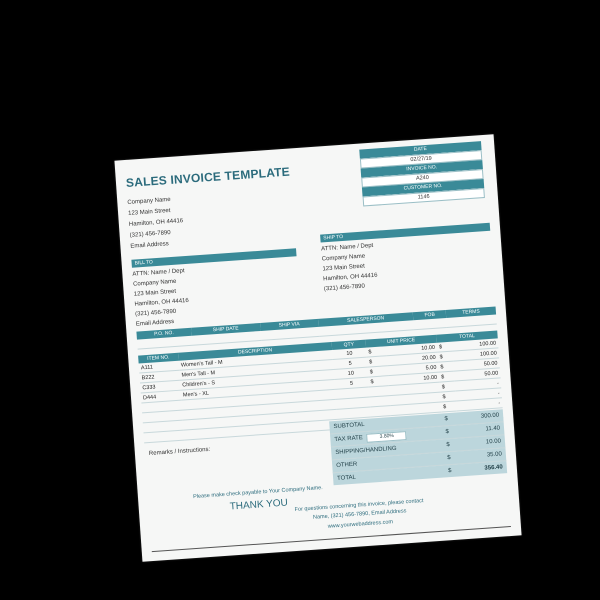 The width and height of the screenshot is (600, 600). I want to click on tax-rate-label: TAX RATE, so click(349, 439).